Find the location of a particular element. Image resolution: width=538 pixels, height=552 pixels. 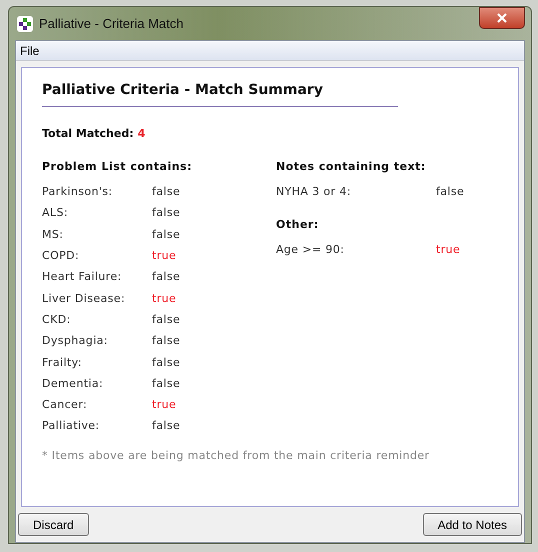

section-heading: Notes containing text: is located at coordinates (351, 166).